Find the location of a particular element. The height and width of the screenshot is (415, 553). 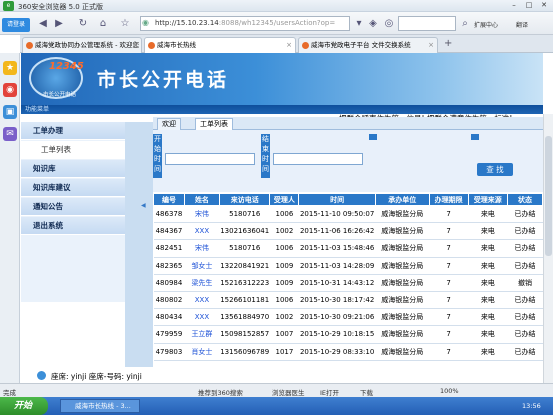

dropdown-icon: ▾ is located at coordinates (359, 24).